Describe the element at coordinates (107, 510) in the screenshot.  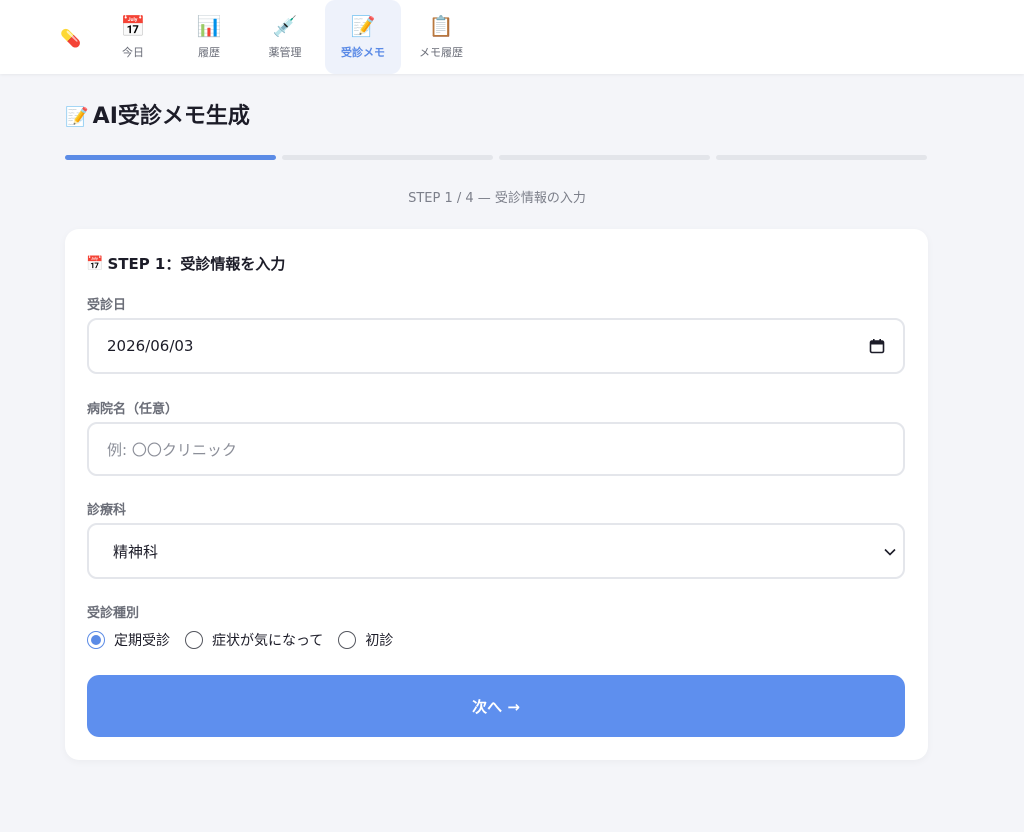
I see `department-label: 診療科` at that location.